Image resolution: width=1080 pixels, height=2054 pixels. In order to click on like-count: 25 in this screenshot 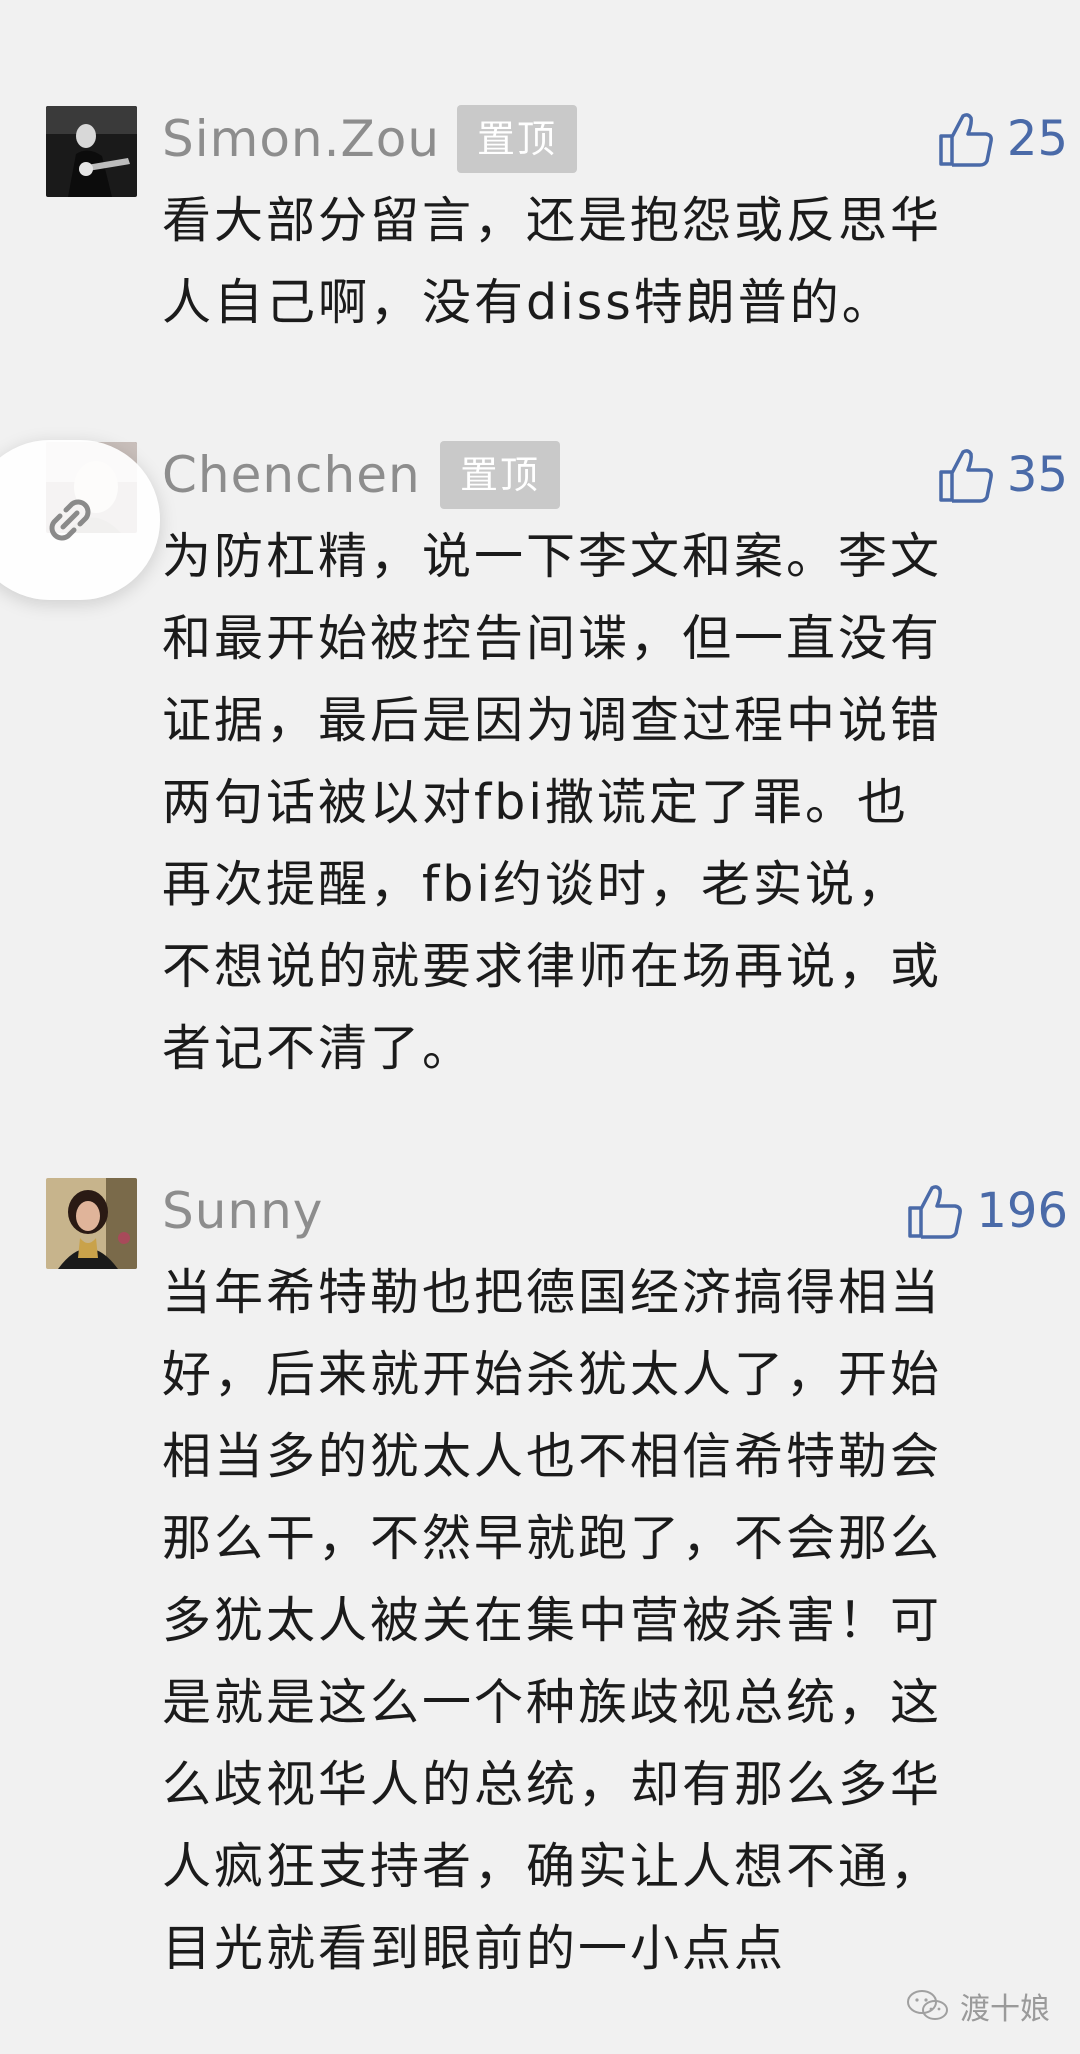, I will do `click(1037, 139)`.